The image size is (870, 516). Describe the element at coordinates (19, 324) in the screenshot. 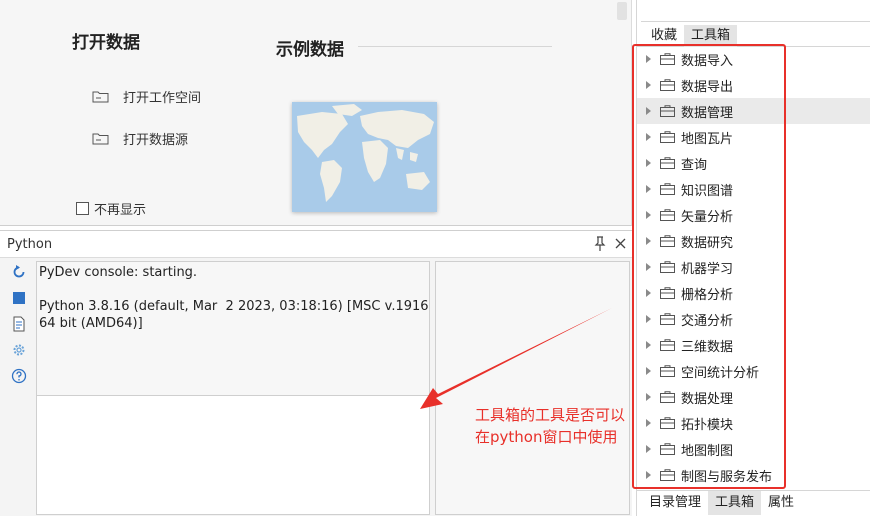

I see `document-icon` at that location.